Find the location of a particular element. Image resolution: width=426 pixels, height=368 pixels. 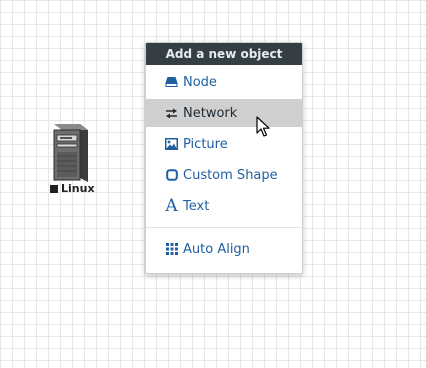

menu-item-picture: Picture is located at coordinates (224, 144).